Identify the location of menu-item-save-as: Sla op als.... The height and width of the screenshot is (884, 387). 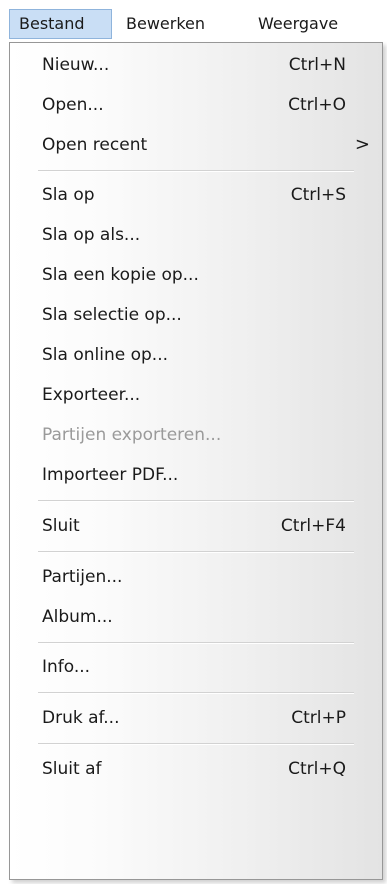
(196, 235).